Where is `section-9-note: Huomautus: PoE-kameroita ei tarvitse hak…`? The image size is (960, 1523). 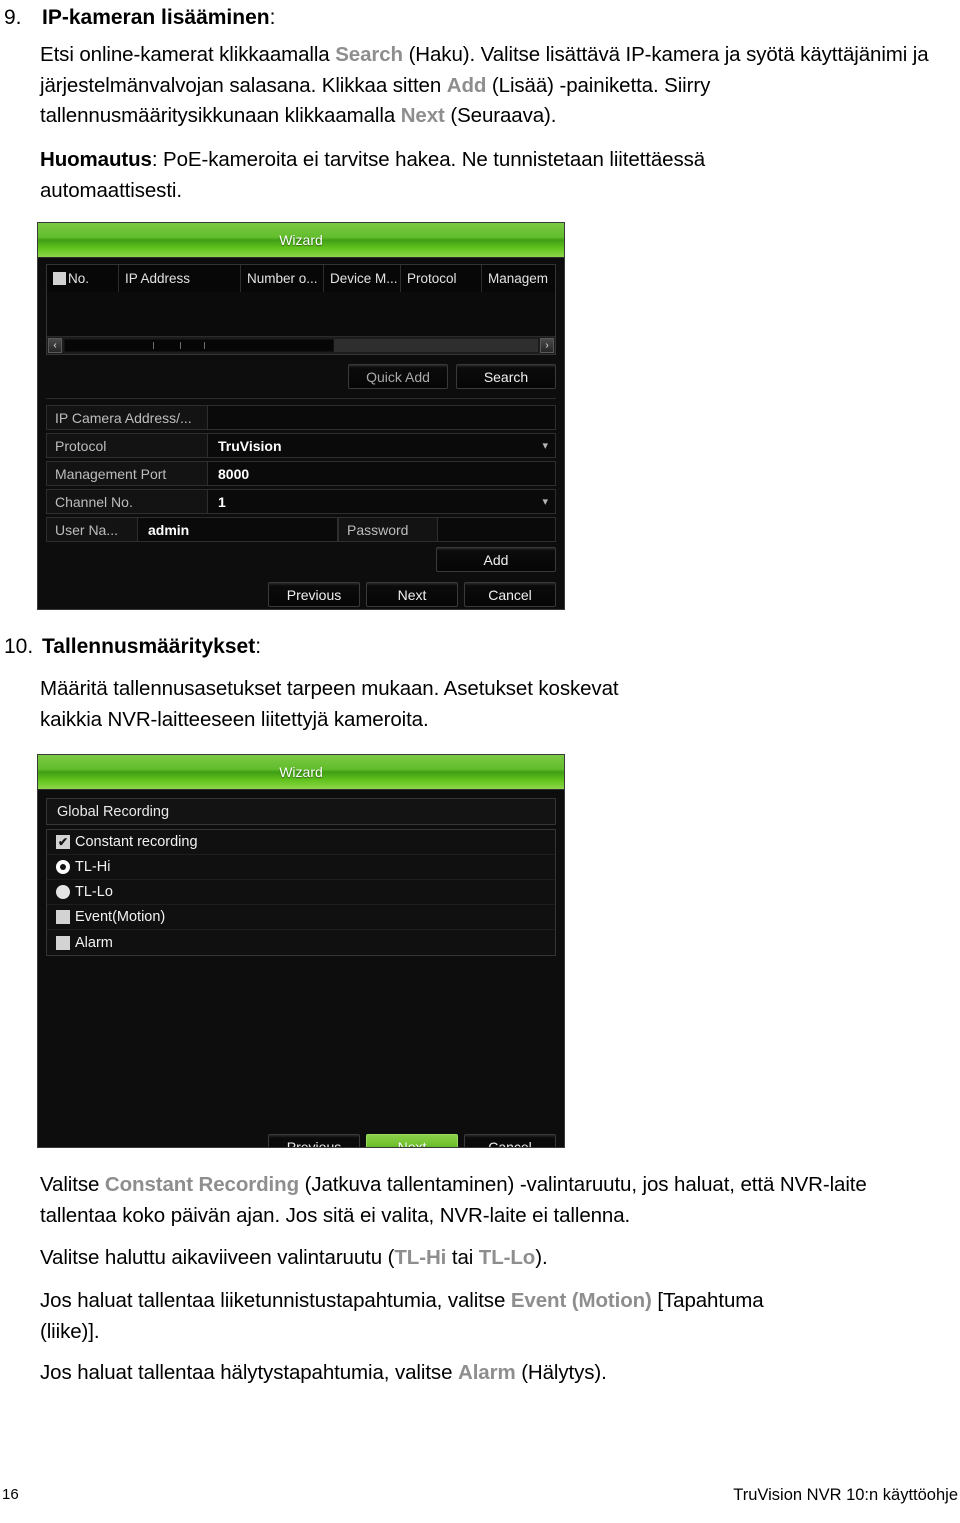 section-9-note: Huomautus: PoE-kameroita ei tarvitse hak… is located at coordinates (445, 175).